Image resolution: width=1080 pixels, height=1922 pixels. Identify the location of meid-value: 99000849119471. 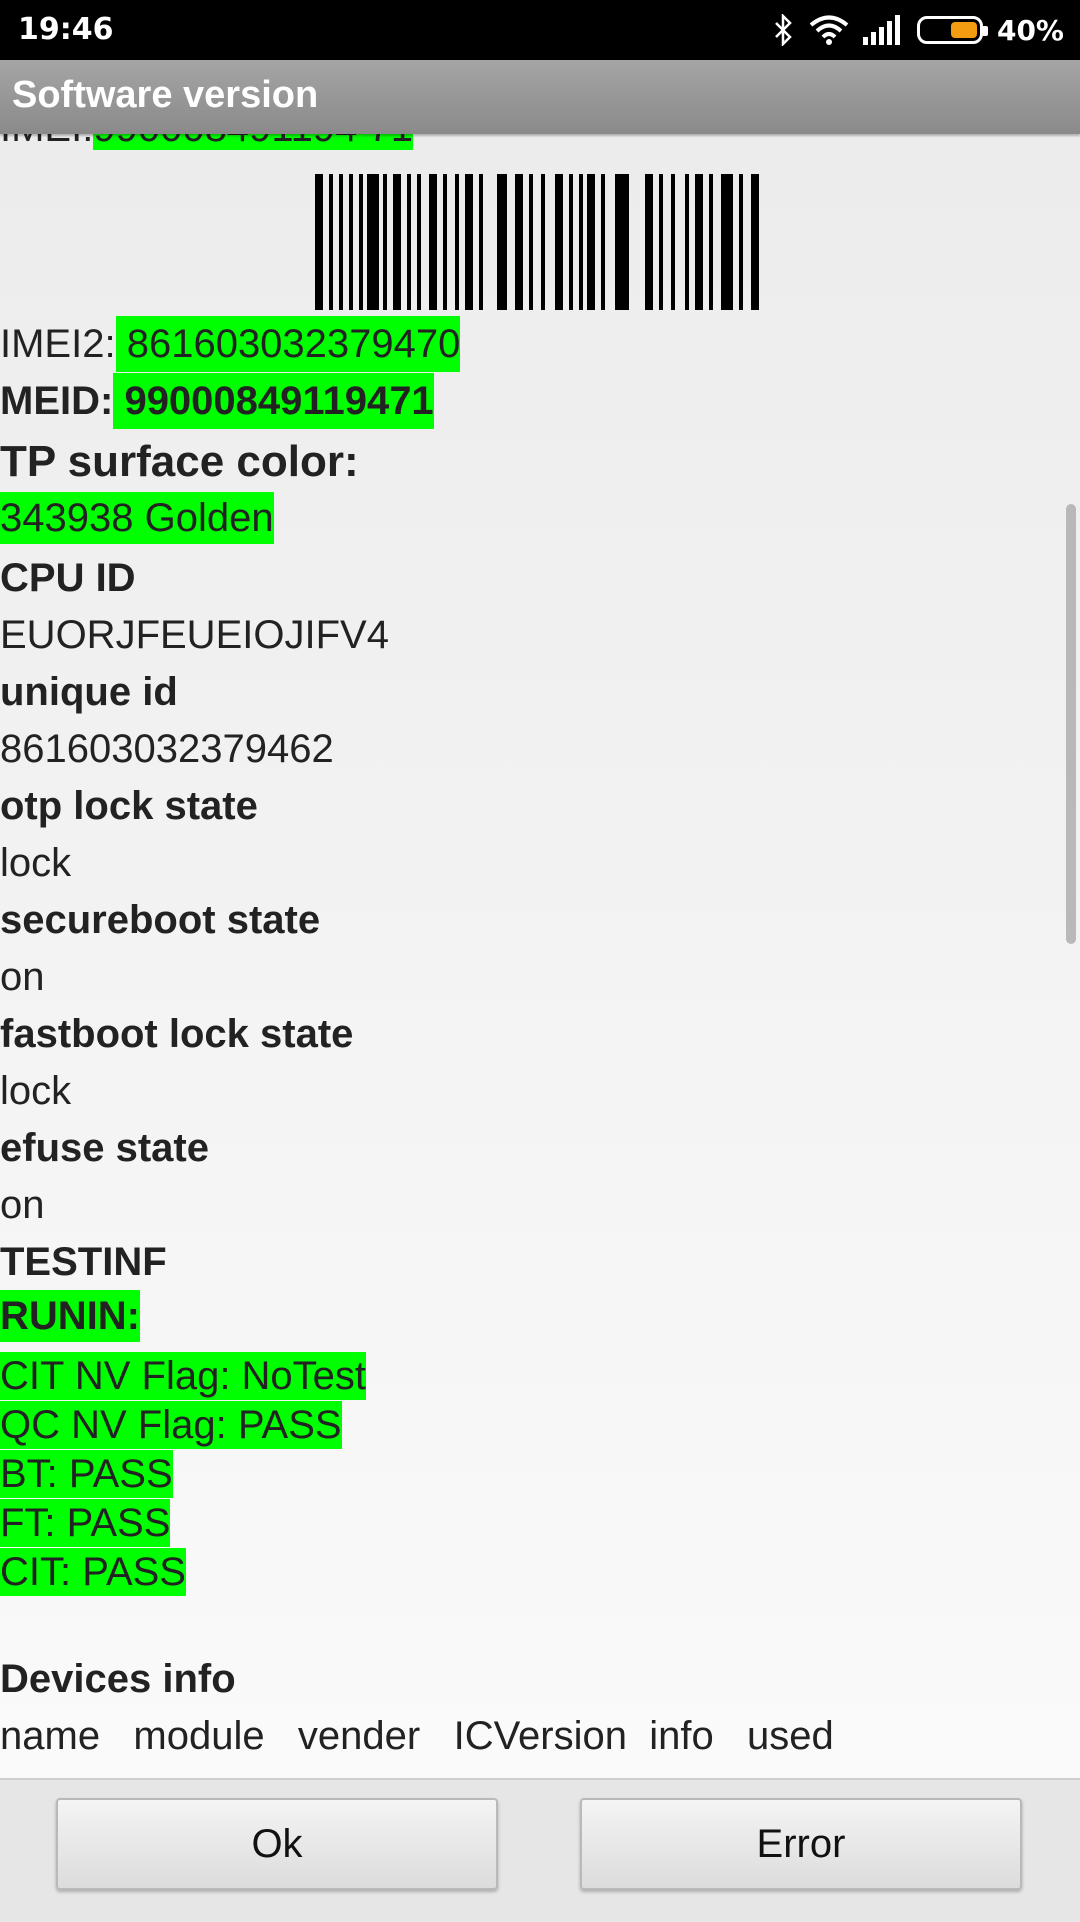
(273, 401).